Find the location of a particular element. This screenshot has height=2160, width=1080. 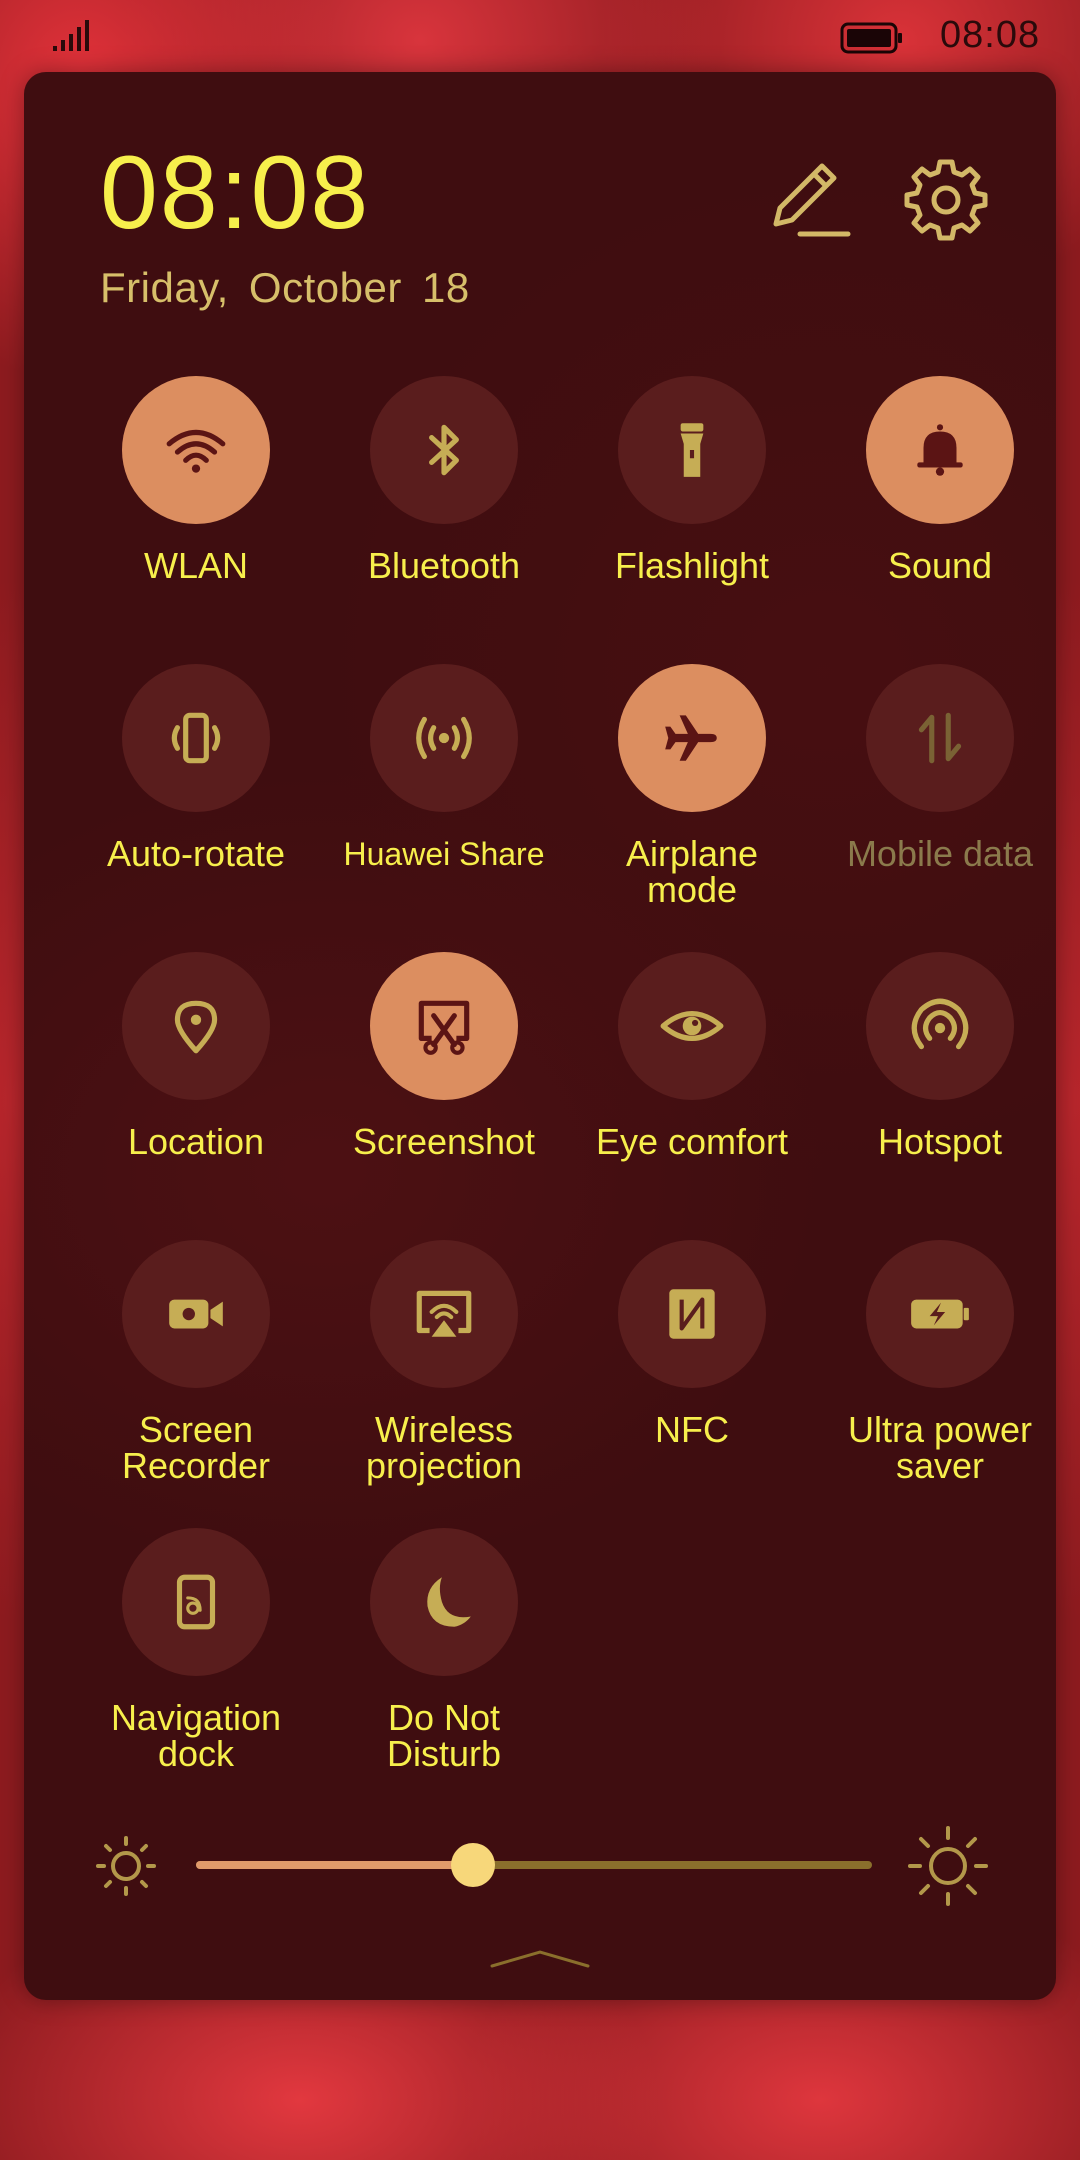

flashlight-toggle is located at coordinates (692, 450).